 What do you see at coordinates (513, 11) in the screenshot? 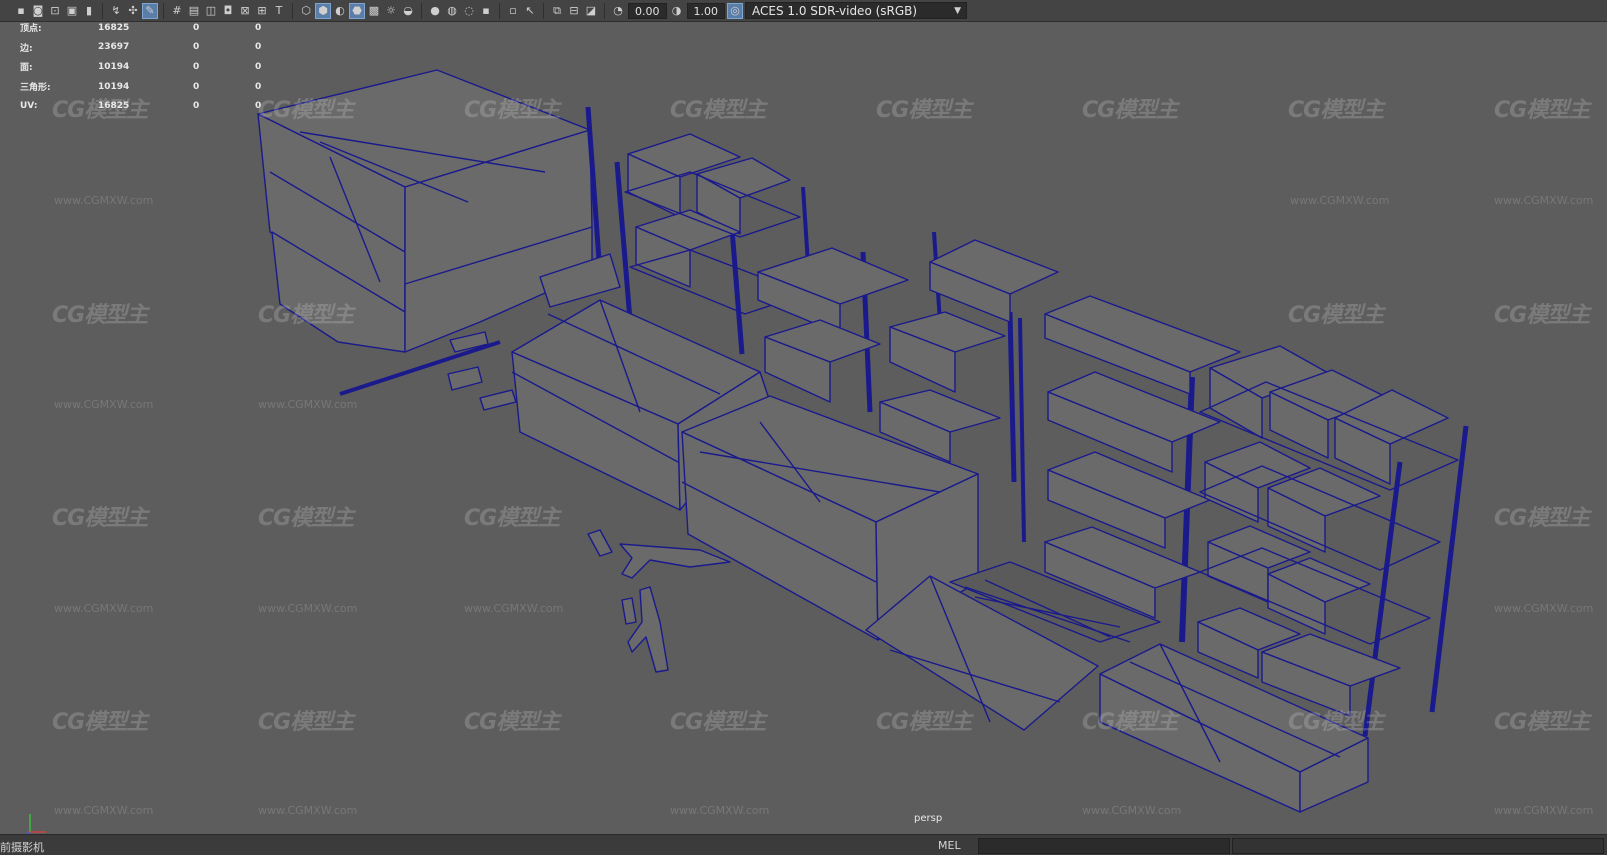
I see `isolate-icon: ▫` at bounding box center [513, 11].